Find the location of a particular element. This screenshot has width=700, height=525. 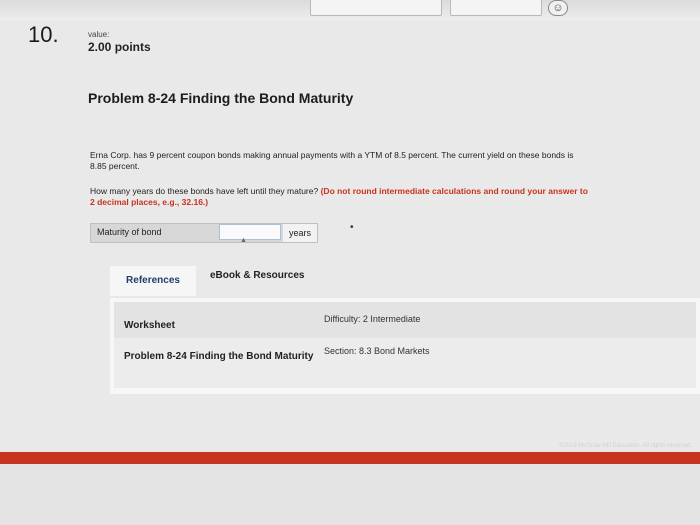

top-toolbar: ☺ is located at coordinates (350, 10).